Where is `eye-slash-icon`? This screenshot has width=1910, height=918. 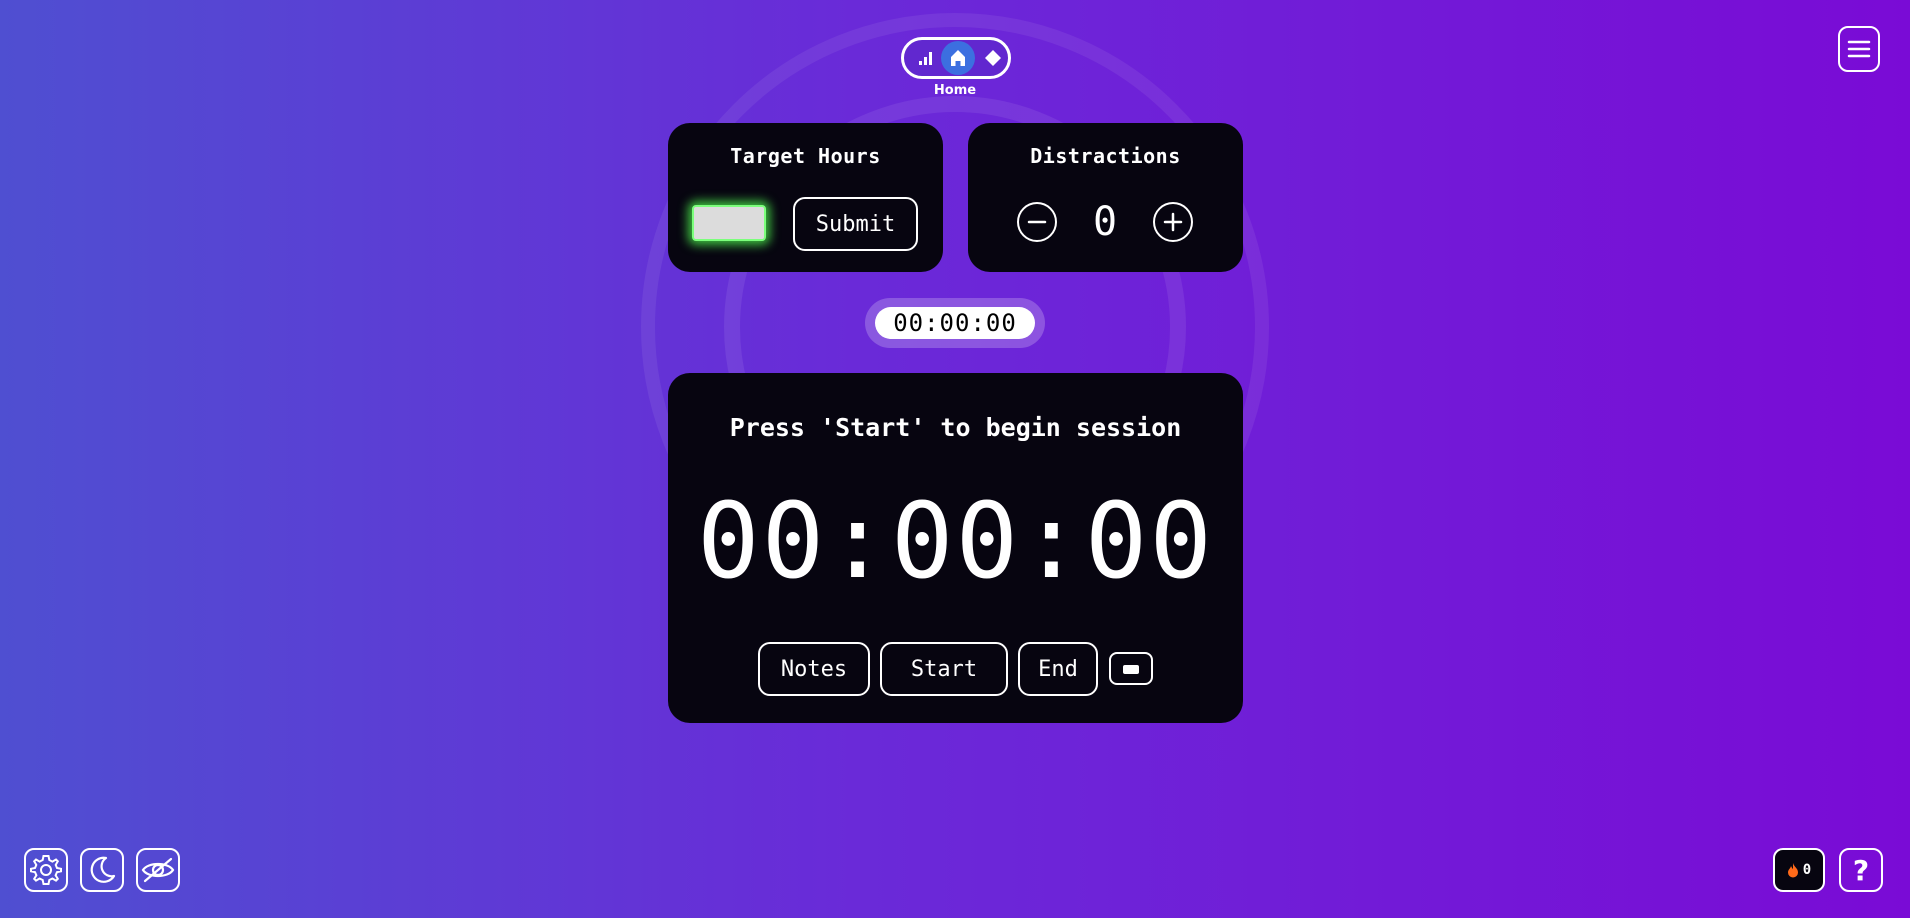
eye-slash-icon is located at coordinates (158, 870).